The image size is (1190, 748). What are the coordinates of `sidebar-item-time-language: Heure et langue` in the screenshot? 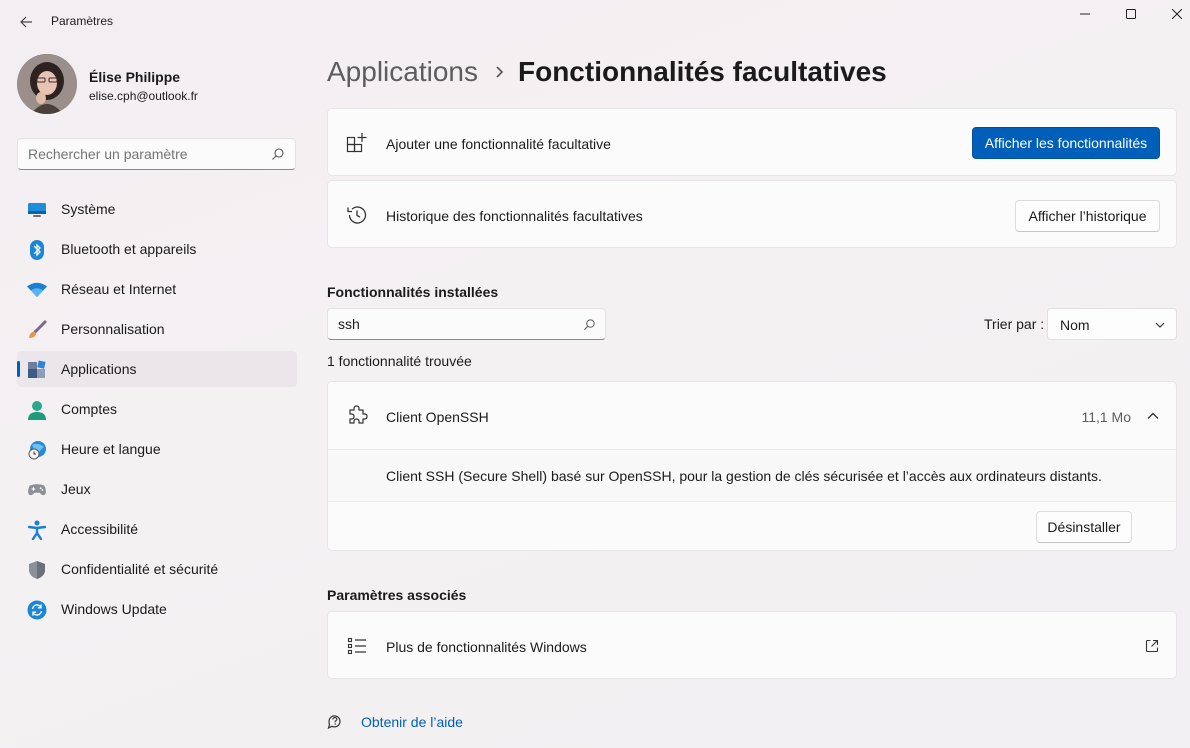 It's located at (157, 449).